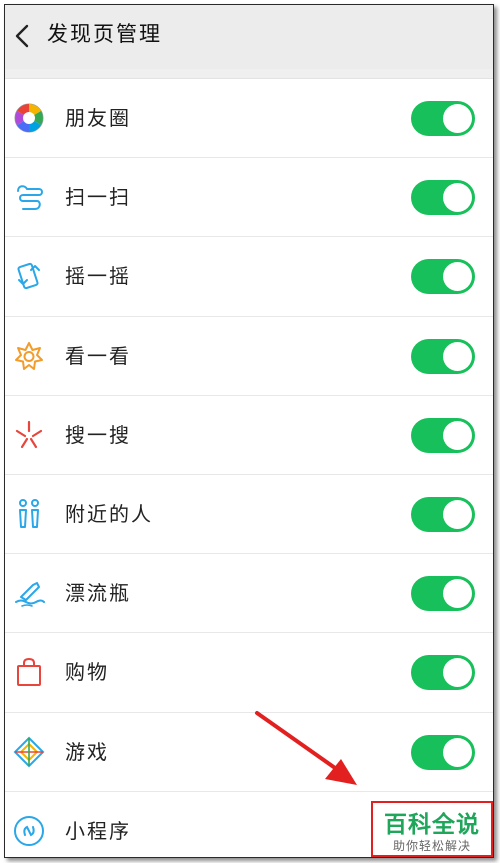 This screenshot has height=863, width=500. What do you see at coordinates (249, 356) in the screenshot?
I see `setting-row-top-stories: 看一看` at bounding box center [249, 356].